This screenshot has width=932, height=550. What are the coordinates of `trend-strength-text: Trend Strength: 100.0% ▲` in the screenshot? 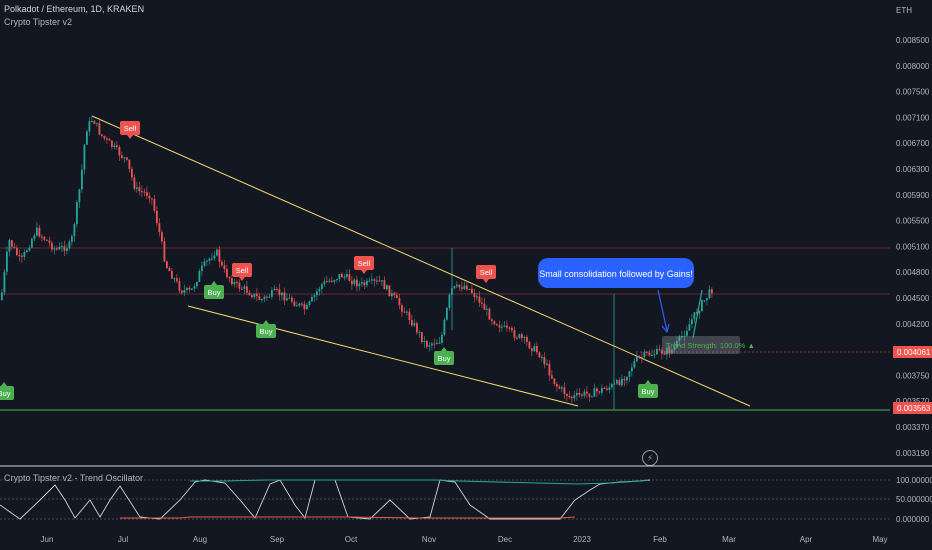 It's located at (710, 345).